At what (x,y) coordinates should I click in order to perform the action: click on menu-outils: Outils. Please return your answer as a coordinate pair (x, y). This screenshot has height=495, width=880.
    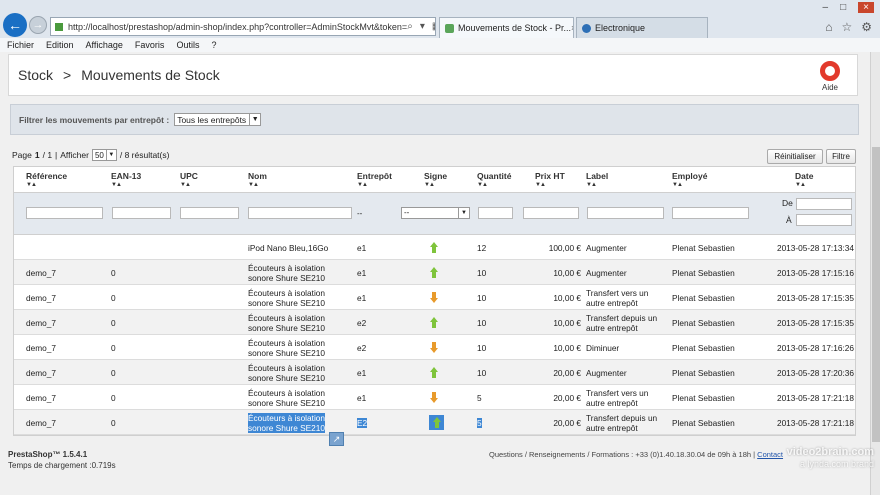
    Looking at the image, I should click on (187, 45).